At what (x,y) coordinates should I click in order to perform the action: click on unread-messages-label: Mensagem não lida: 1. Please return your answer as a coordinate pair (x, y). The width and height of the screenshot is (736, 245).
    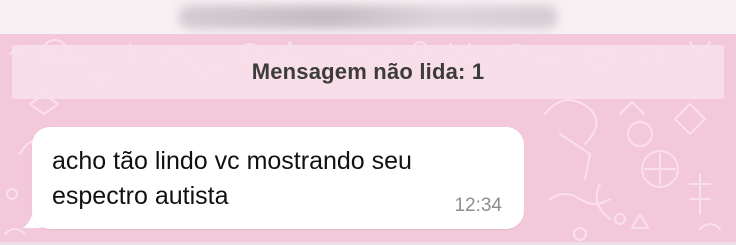
    Looking at the image, I should click on (368, 71).